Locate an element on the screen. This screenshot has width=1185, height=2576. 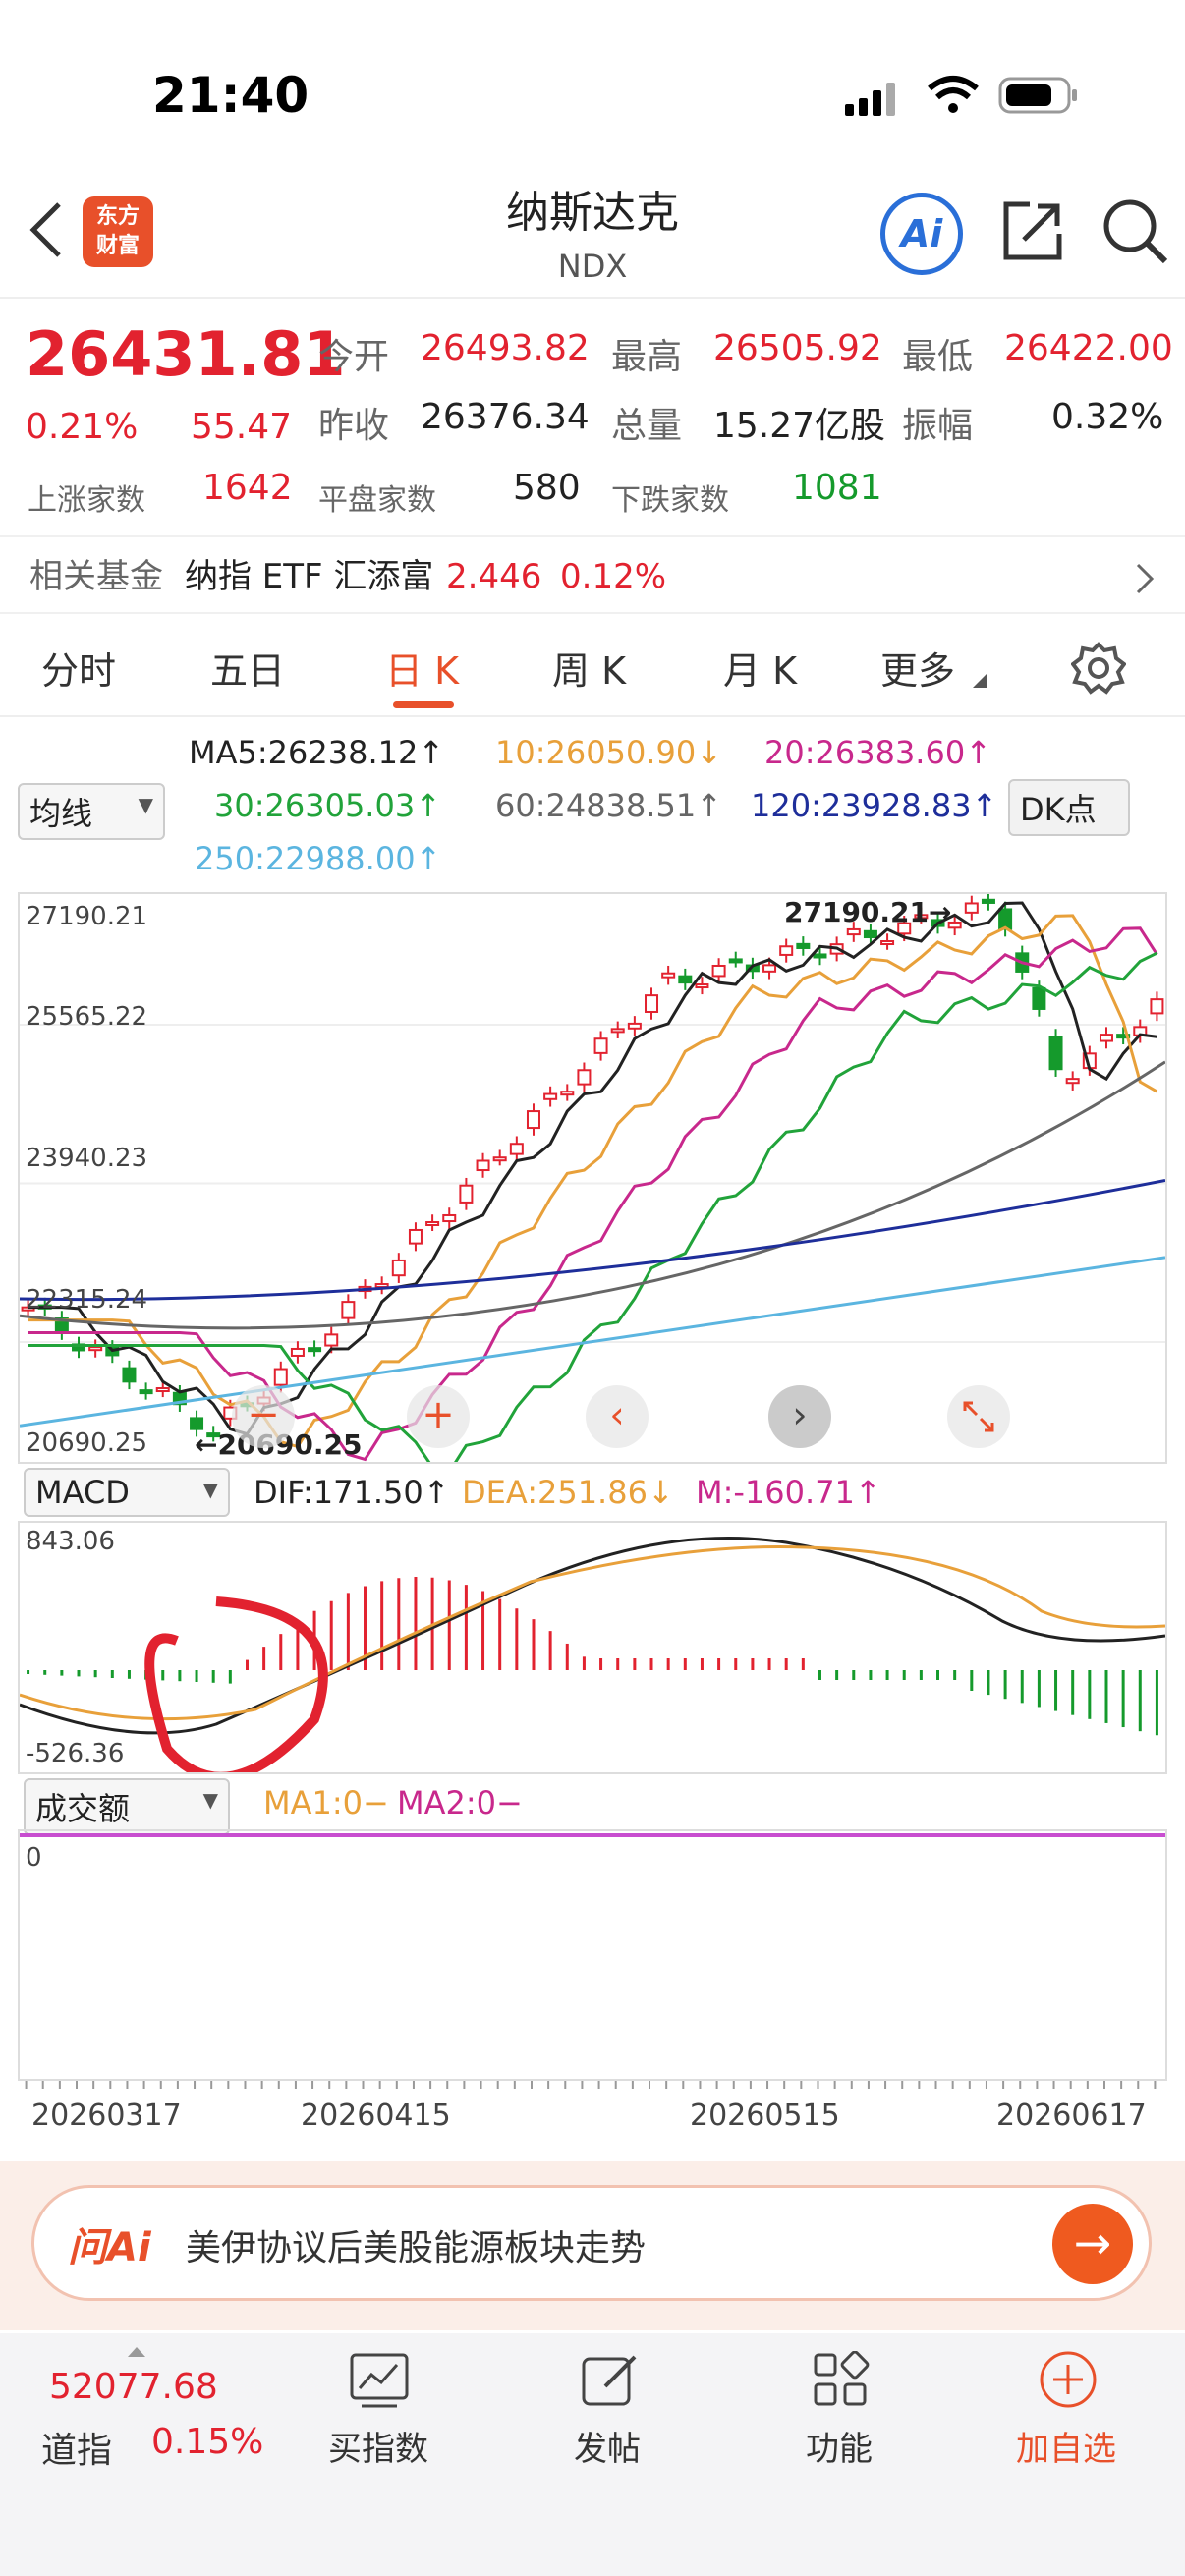
macd-svg is located at coordinates (592, 1659).